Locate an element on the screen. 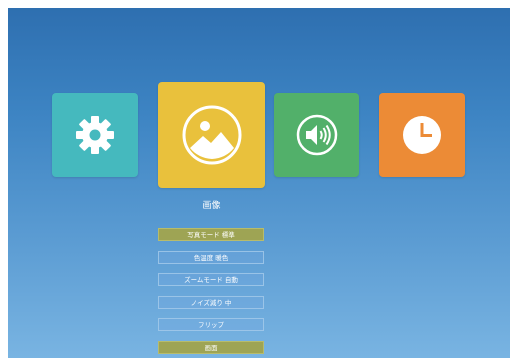 Image resolution: width=515 pixels, height=364 pixels. speaker-icon is located at coordinates (317, 135).